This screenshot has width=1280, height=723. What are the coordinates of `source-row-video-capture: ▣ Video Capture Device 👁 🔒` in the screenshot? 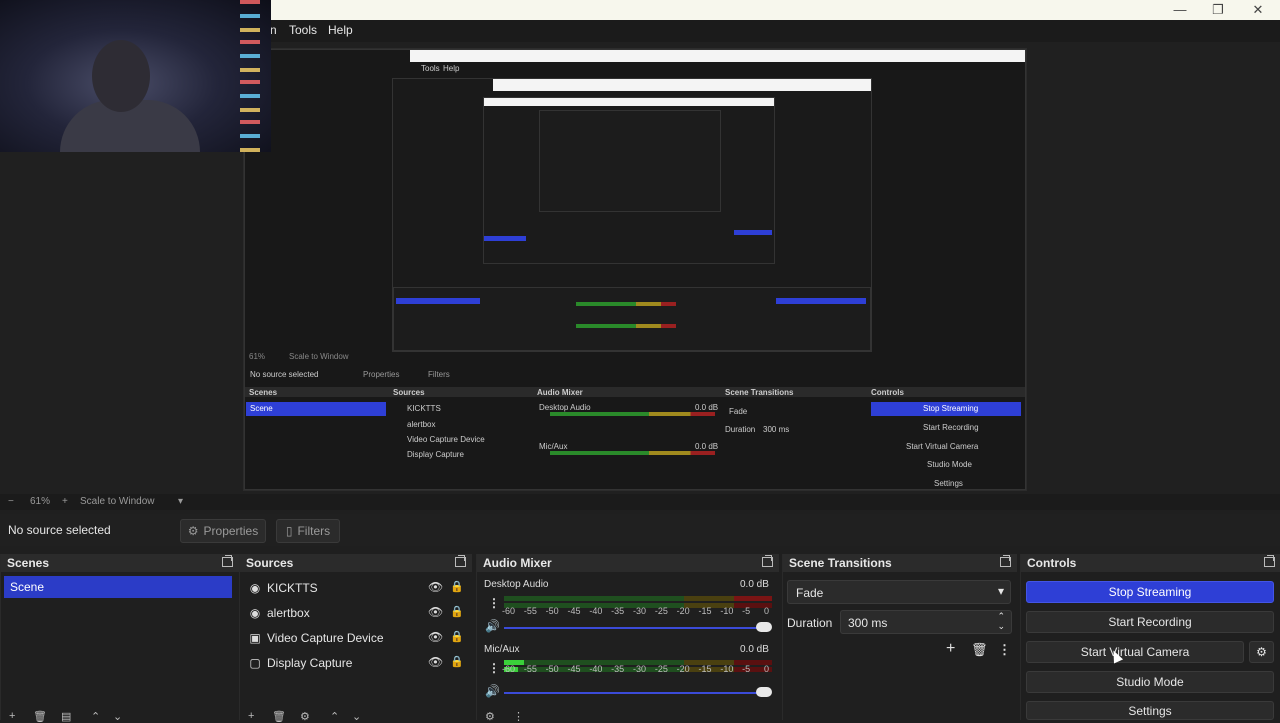 It's located at (358, 638).